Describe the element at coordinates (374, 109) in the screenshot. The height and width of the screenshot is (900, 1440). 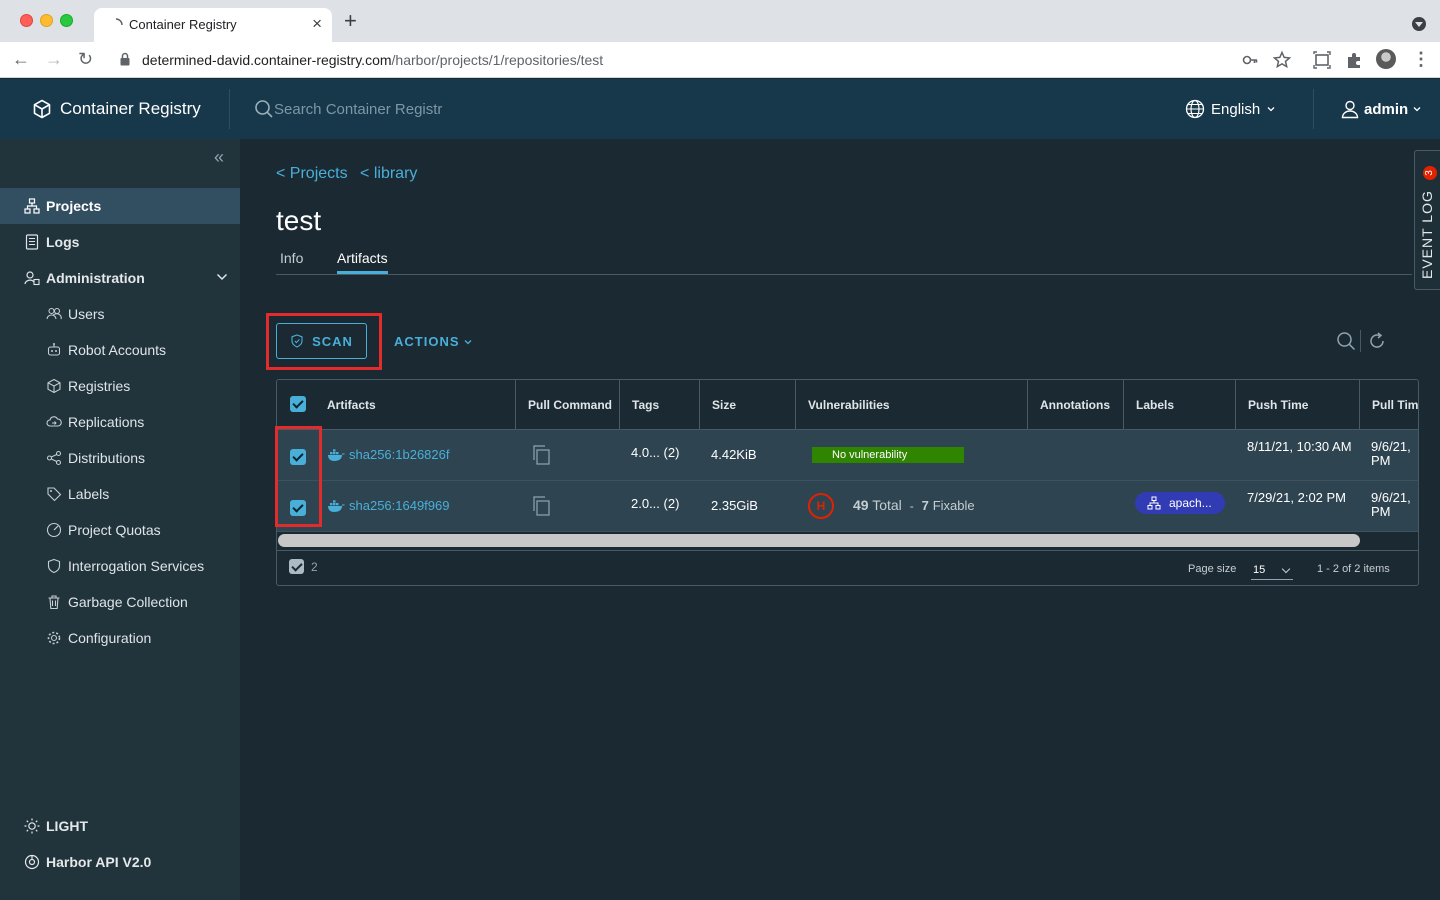
I see `search-input` at that location.